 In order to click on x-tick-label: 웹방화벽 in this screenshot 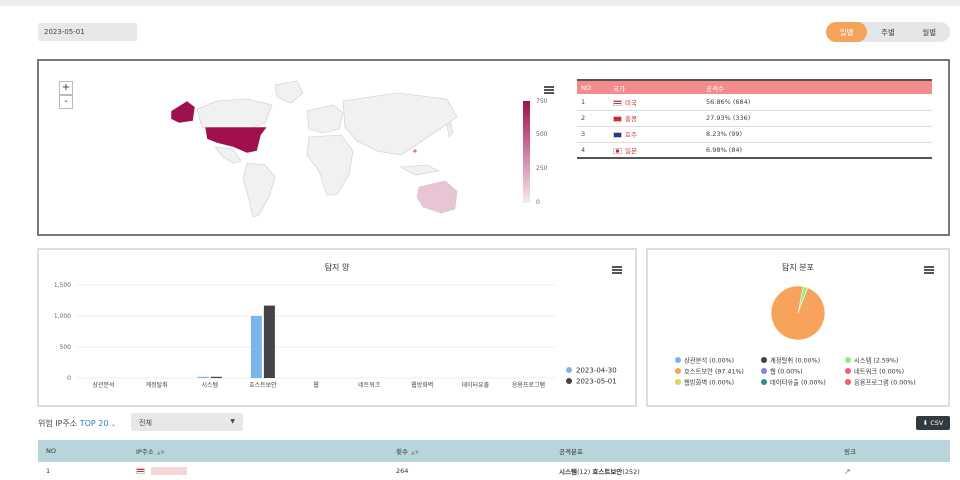, I will do `click(422, 385)`.